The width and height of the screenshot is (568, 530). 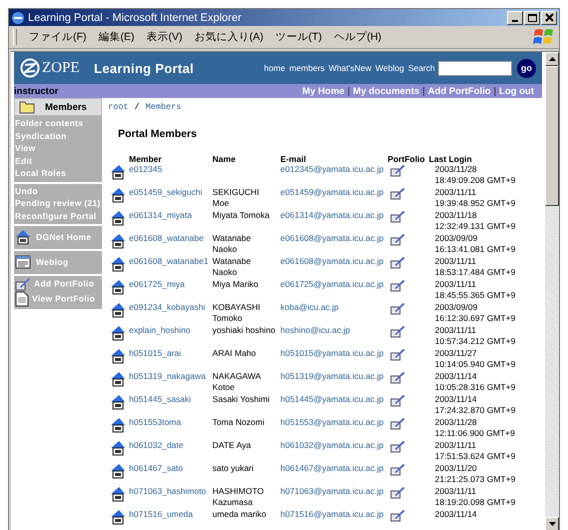 I want to click on scroll-bar, so click(x=552, y=291).